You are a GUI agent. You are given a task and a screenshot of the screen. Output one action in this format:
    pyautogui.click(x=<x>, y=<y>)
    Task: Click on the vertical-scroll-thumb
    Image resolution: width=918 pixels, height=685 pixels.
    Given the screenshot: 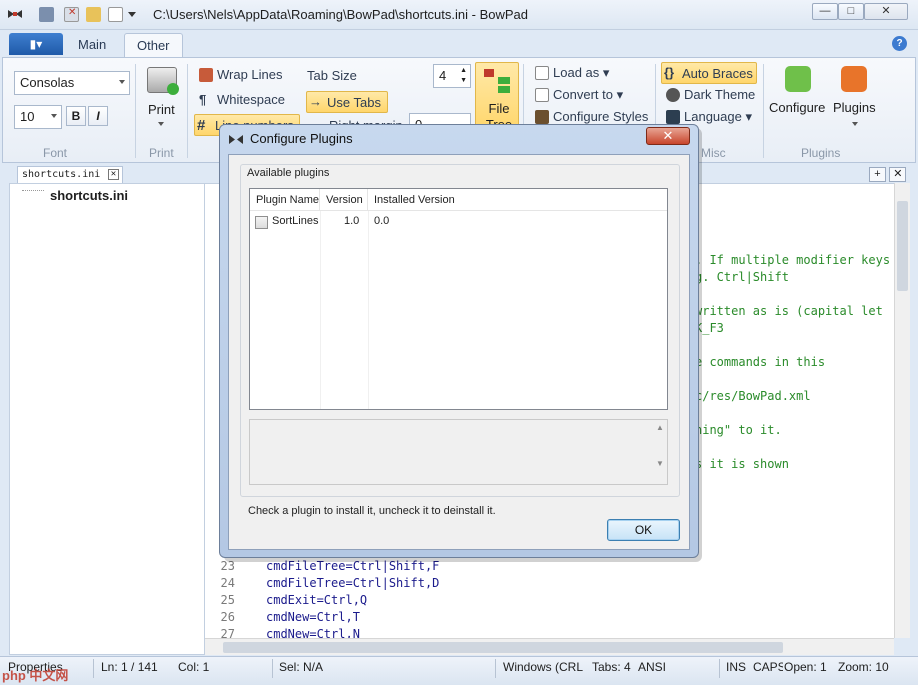 What is the action you would take?
    pyautogui.click(x=902, y=246)
    